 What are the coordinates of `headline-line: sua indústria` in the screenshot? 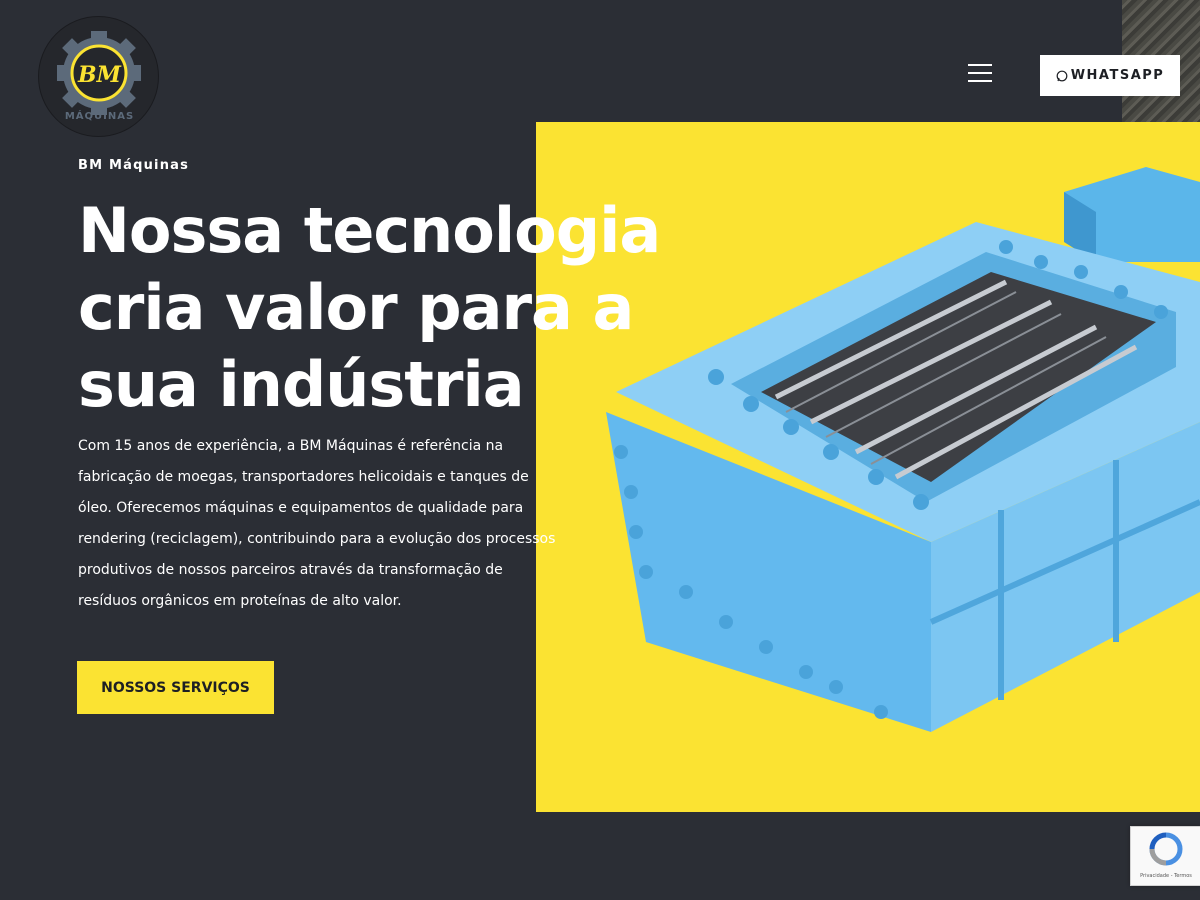 It's located at (301, 384).